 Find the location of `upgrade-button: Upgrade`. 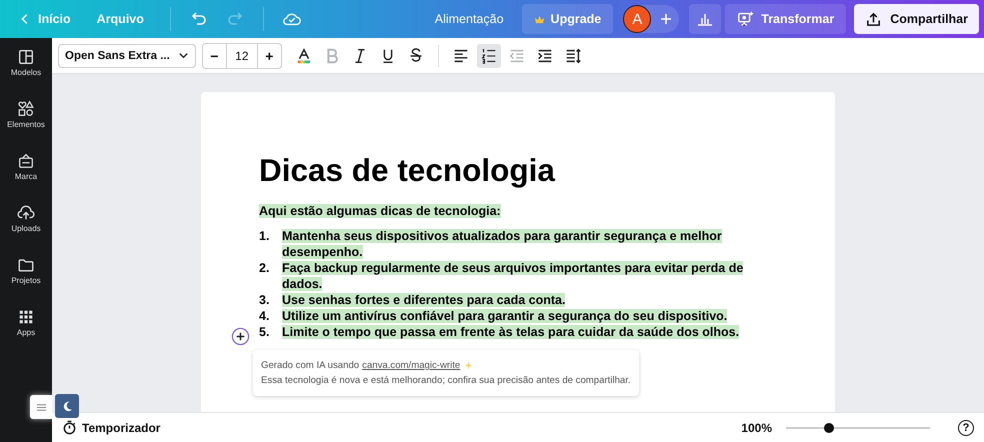

upgrade-button: Upgrade is located at coordinates (568, 19).